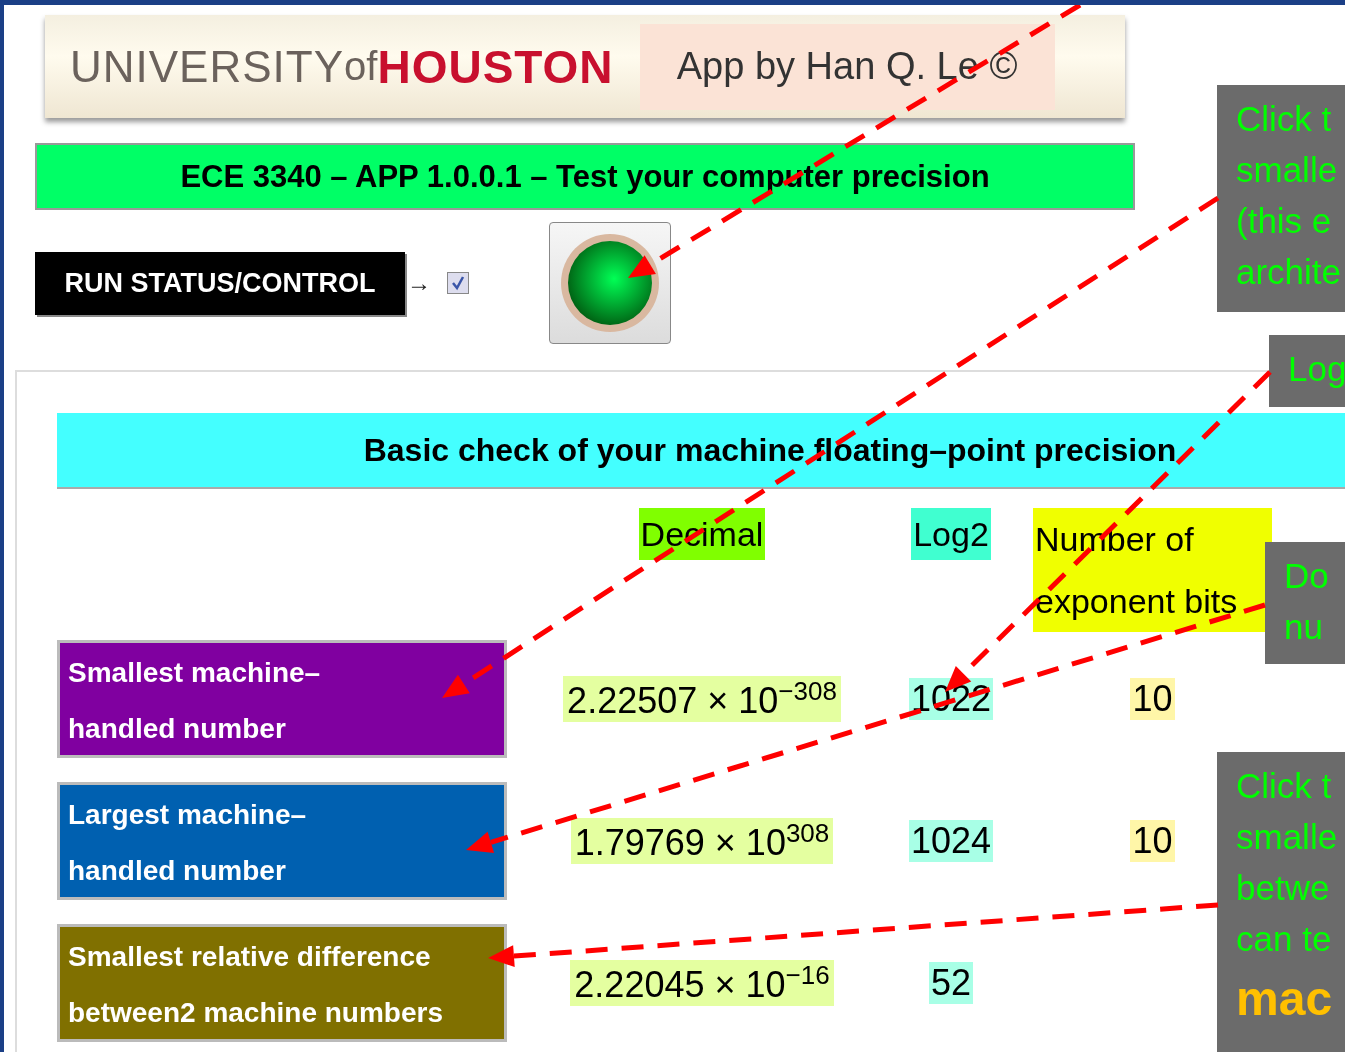  What do you see at coordinates (1281, 198) in the screenshot?
I see `callout-note: Click t smalle (this e archite` at bounding box center [1281, 198].